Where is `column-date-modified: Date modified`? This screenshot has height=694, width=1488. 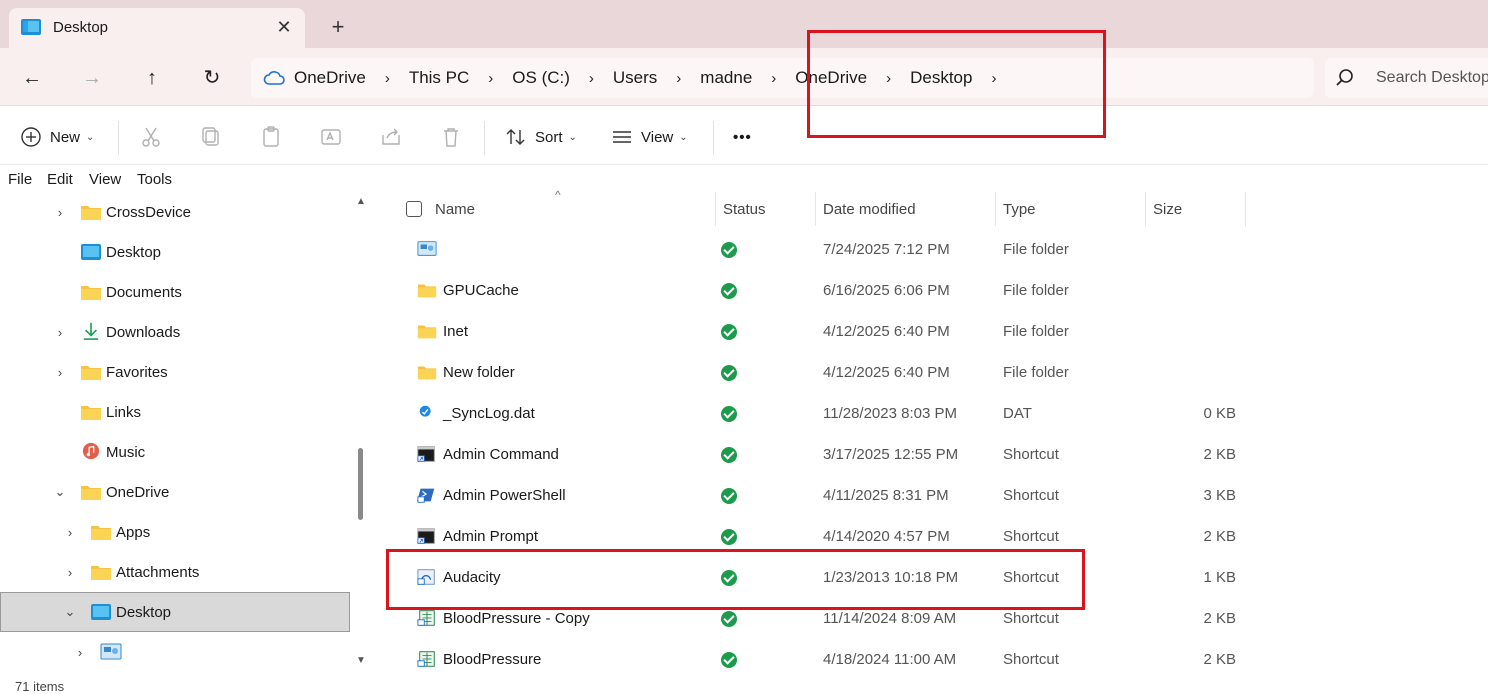
column-date-modified: Date modified is located at coordinates (869, 209).